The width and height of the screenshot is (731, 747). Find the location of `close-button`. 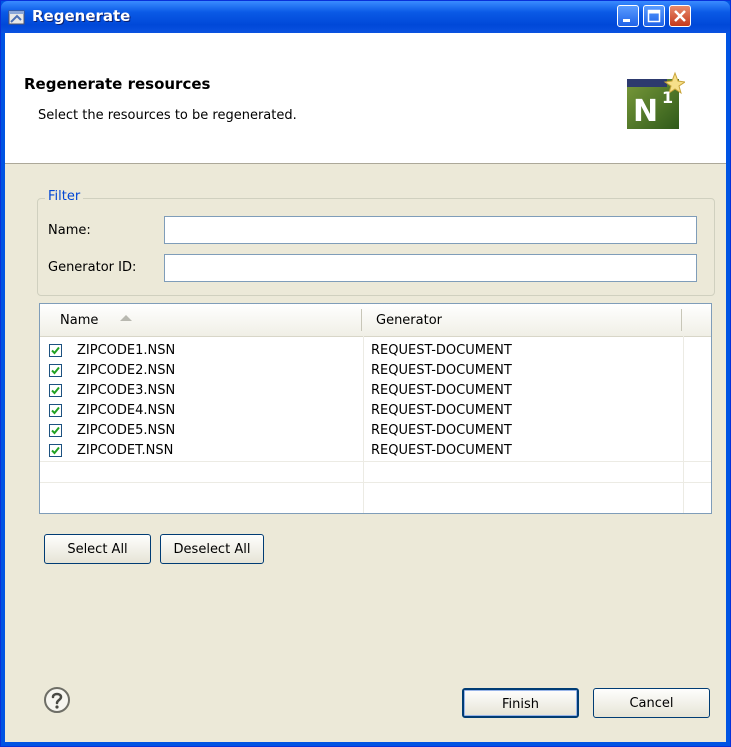

close-button is located at coordinates (680, 16).